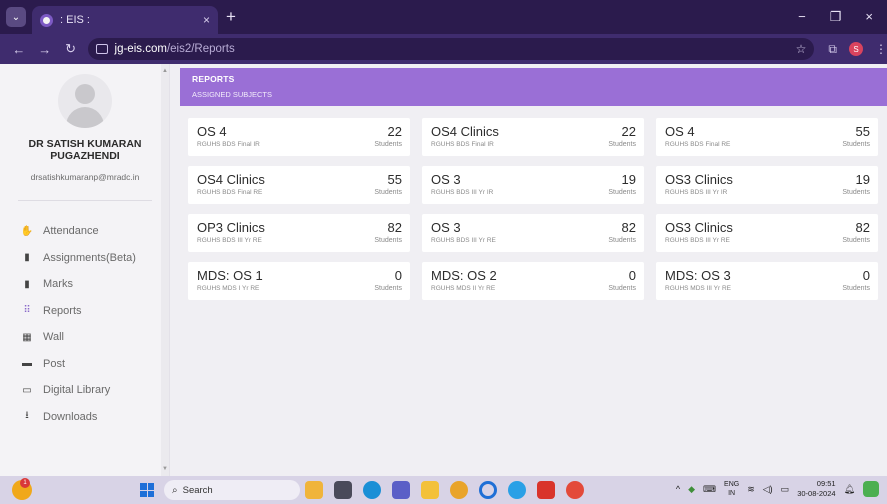 The width and height of the screenshot is (887, 504). I want to click on sidebar-scrollbar: ▲ ▼, so click(165, 270).